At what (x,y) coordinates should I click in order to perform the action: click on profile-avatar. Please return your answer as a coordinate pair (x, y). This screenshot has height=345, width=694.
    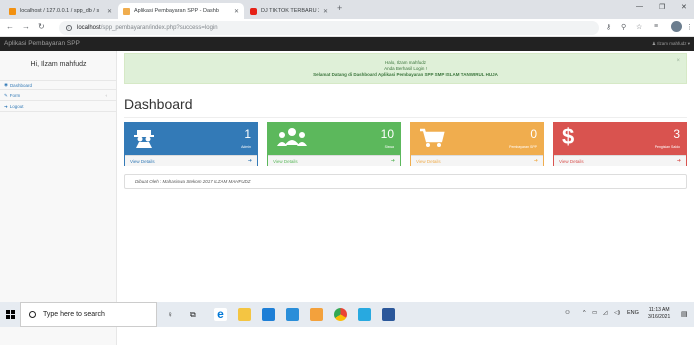
    Looking at the image, I should click on (676, 26).